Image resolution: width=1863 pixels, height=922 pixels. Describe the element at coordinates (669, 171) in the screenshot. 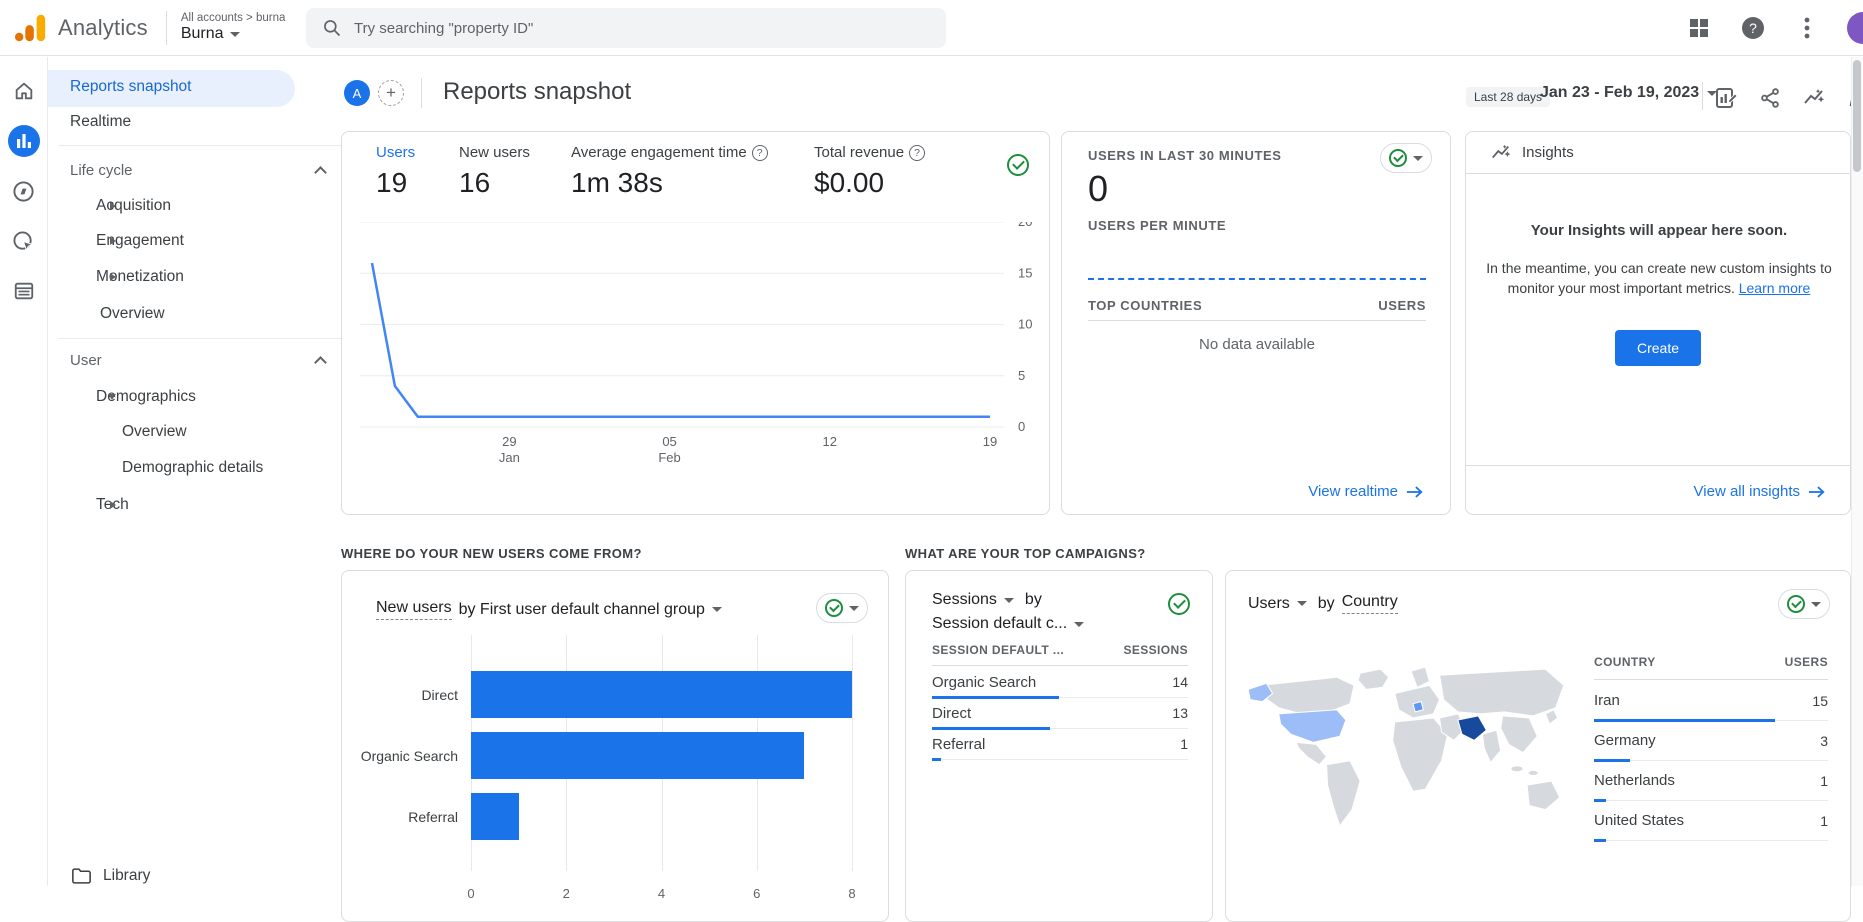

I see `metric-tab-avg-engagement: Average engagement time? 1m 38s` at that location.